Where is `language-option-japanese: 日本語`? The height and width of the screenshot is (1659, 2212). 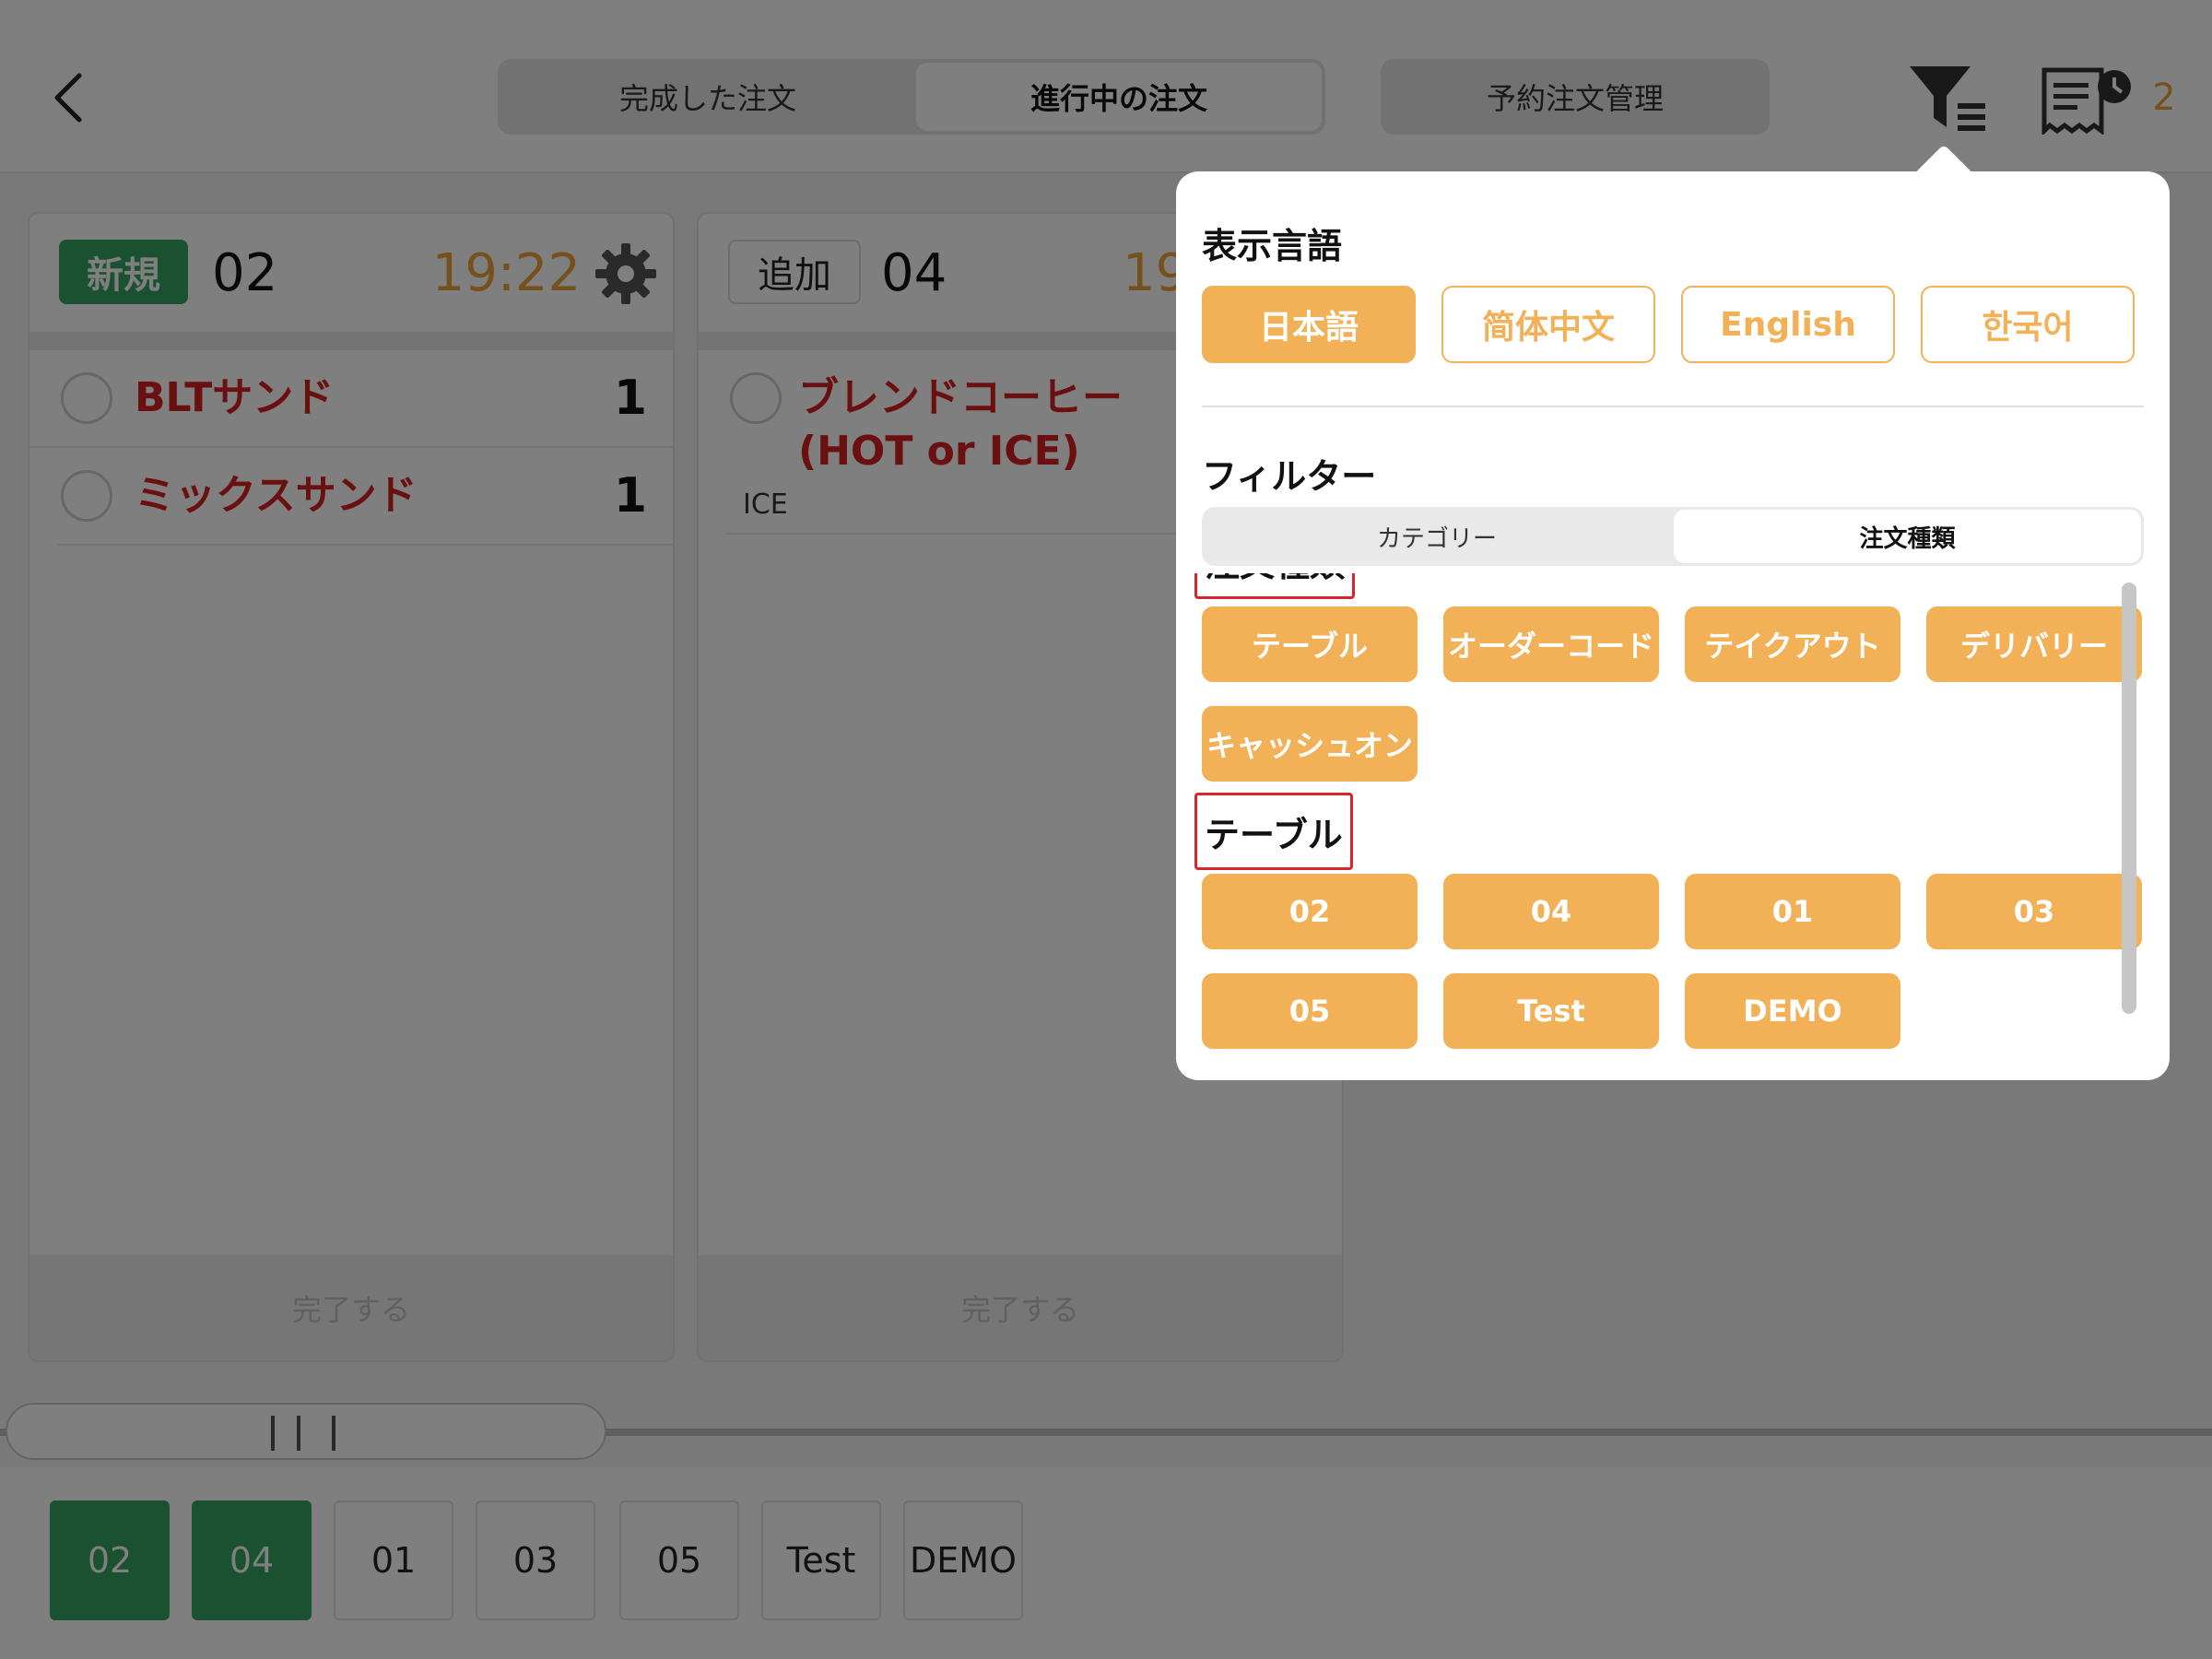
language-option-japanese: 日本語 is located at coordinates (1309, 324).